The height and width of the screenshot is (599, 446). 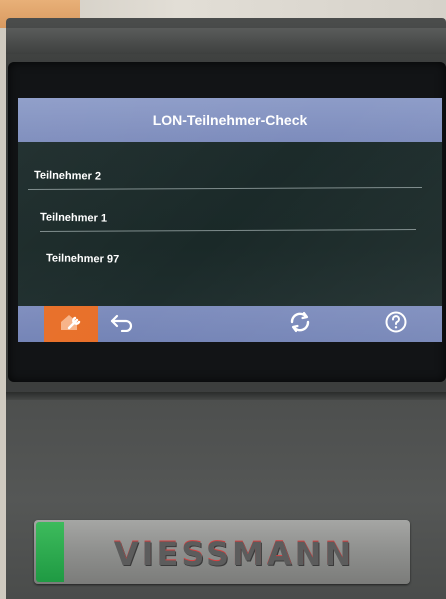 I want to click on screen-title-bar: LON-Teilnehmer-Check, so click(x=230, y=120).